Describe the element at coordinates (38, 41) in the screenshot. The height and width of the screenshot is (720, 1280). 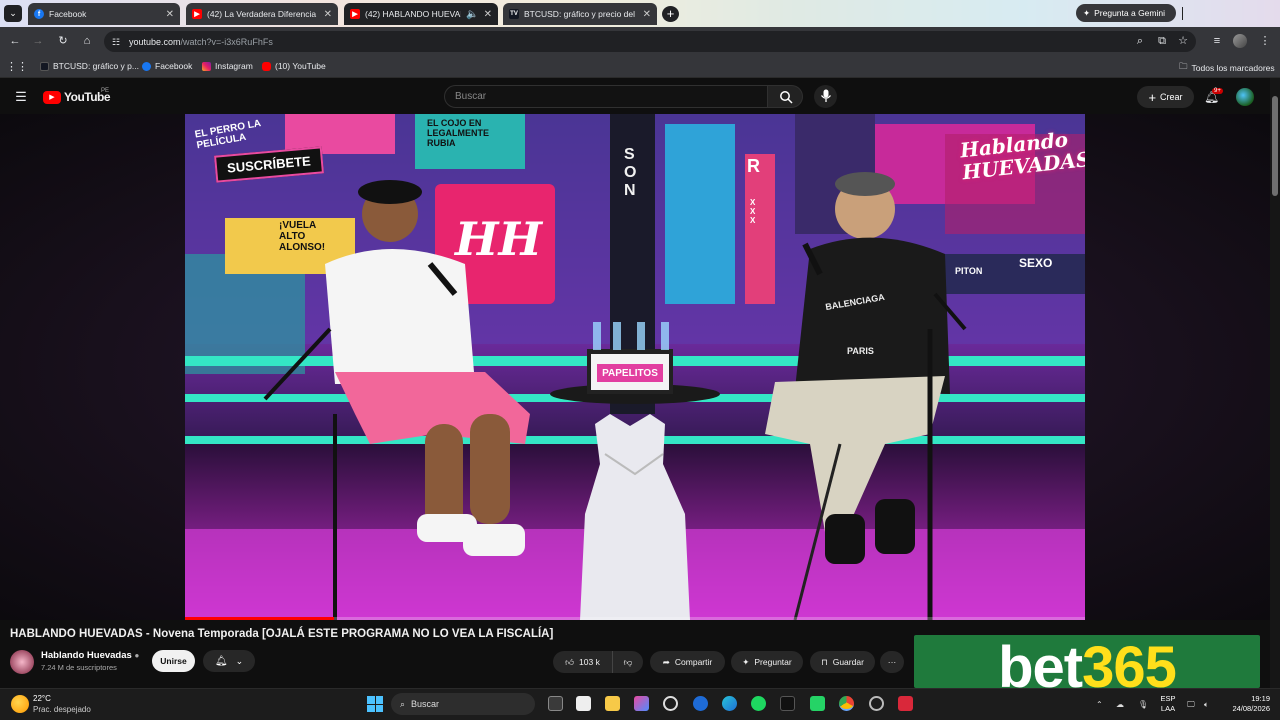
I see `forward-icon: →` at that location.